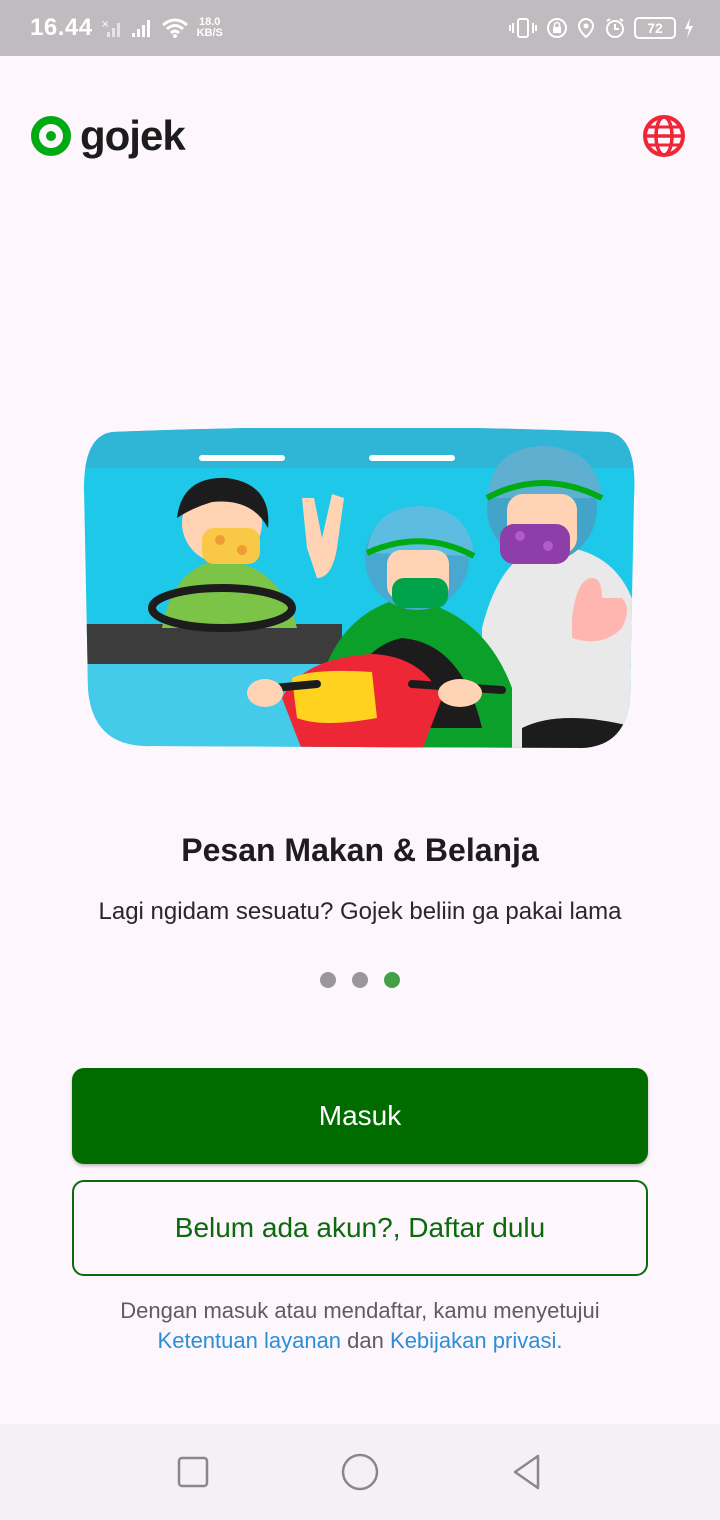  I want to click on home-circle-icon, so click(360, 1472).